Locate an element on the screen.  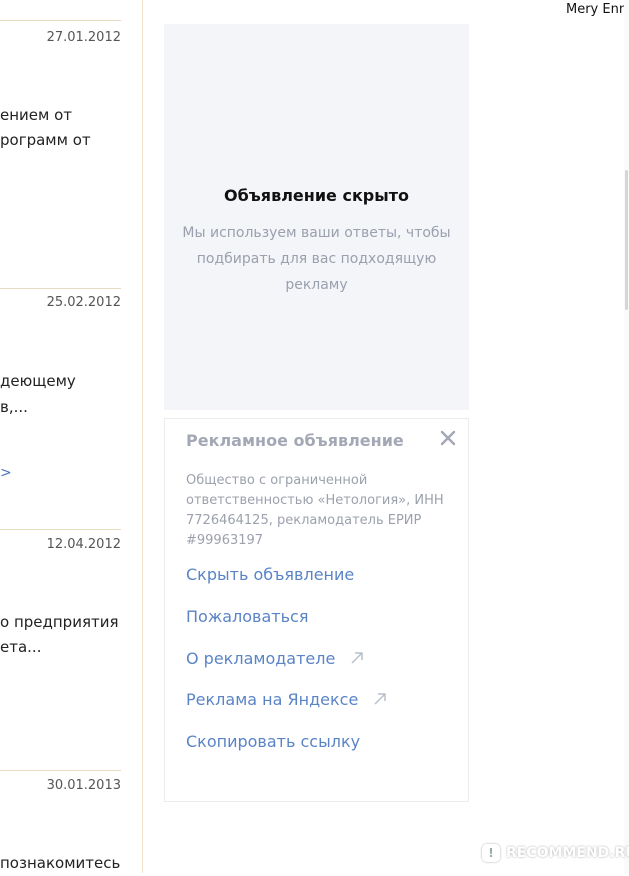
watermark: ! RECOMMEND.RU is located at coordinates (555, 853).